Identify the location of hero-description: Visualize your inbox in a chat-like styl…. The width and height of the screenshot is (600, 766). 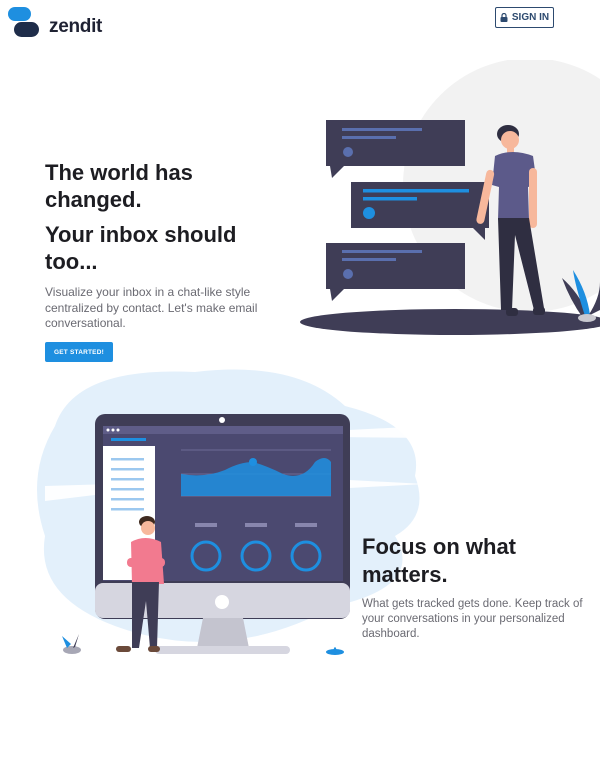
(151, 307).